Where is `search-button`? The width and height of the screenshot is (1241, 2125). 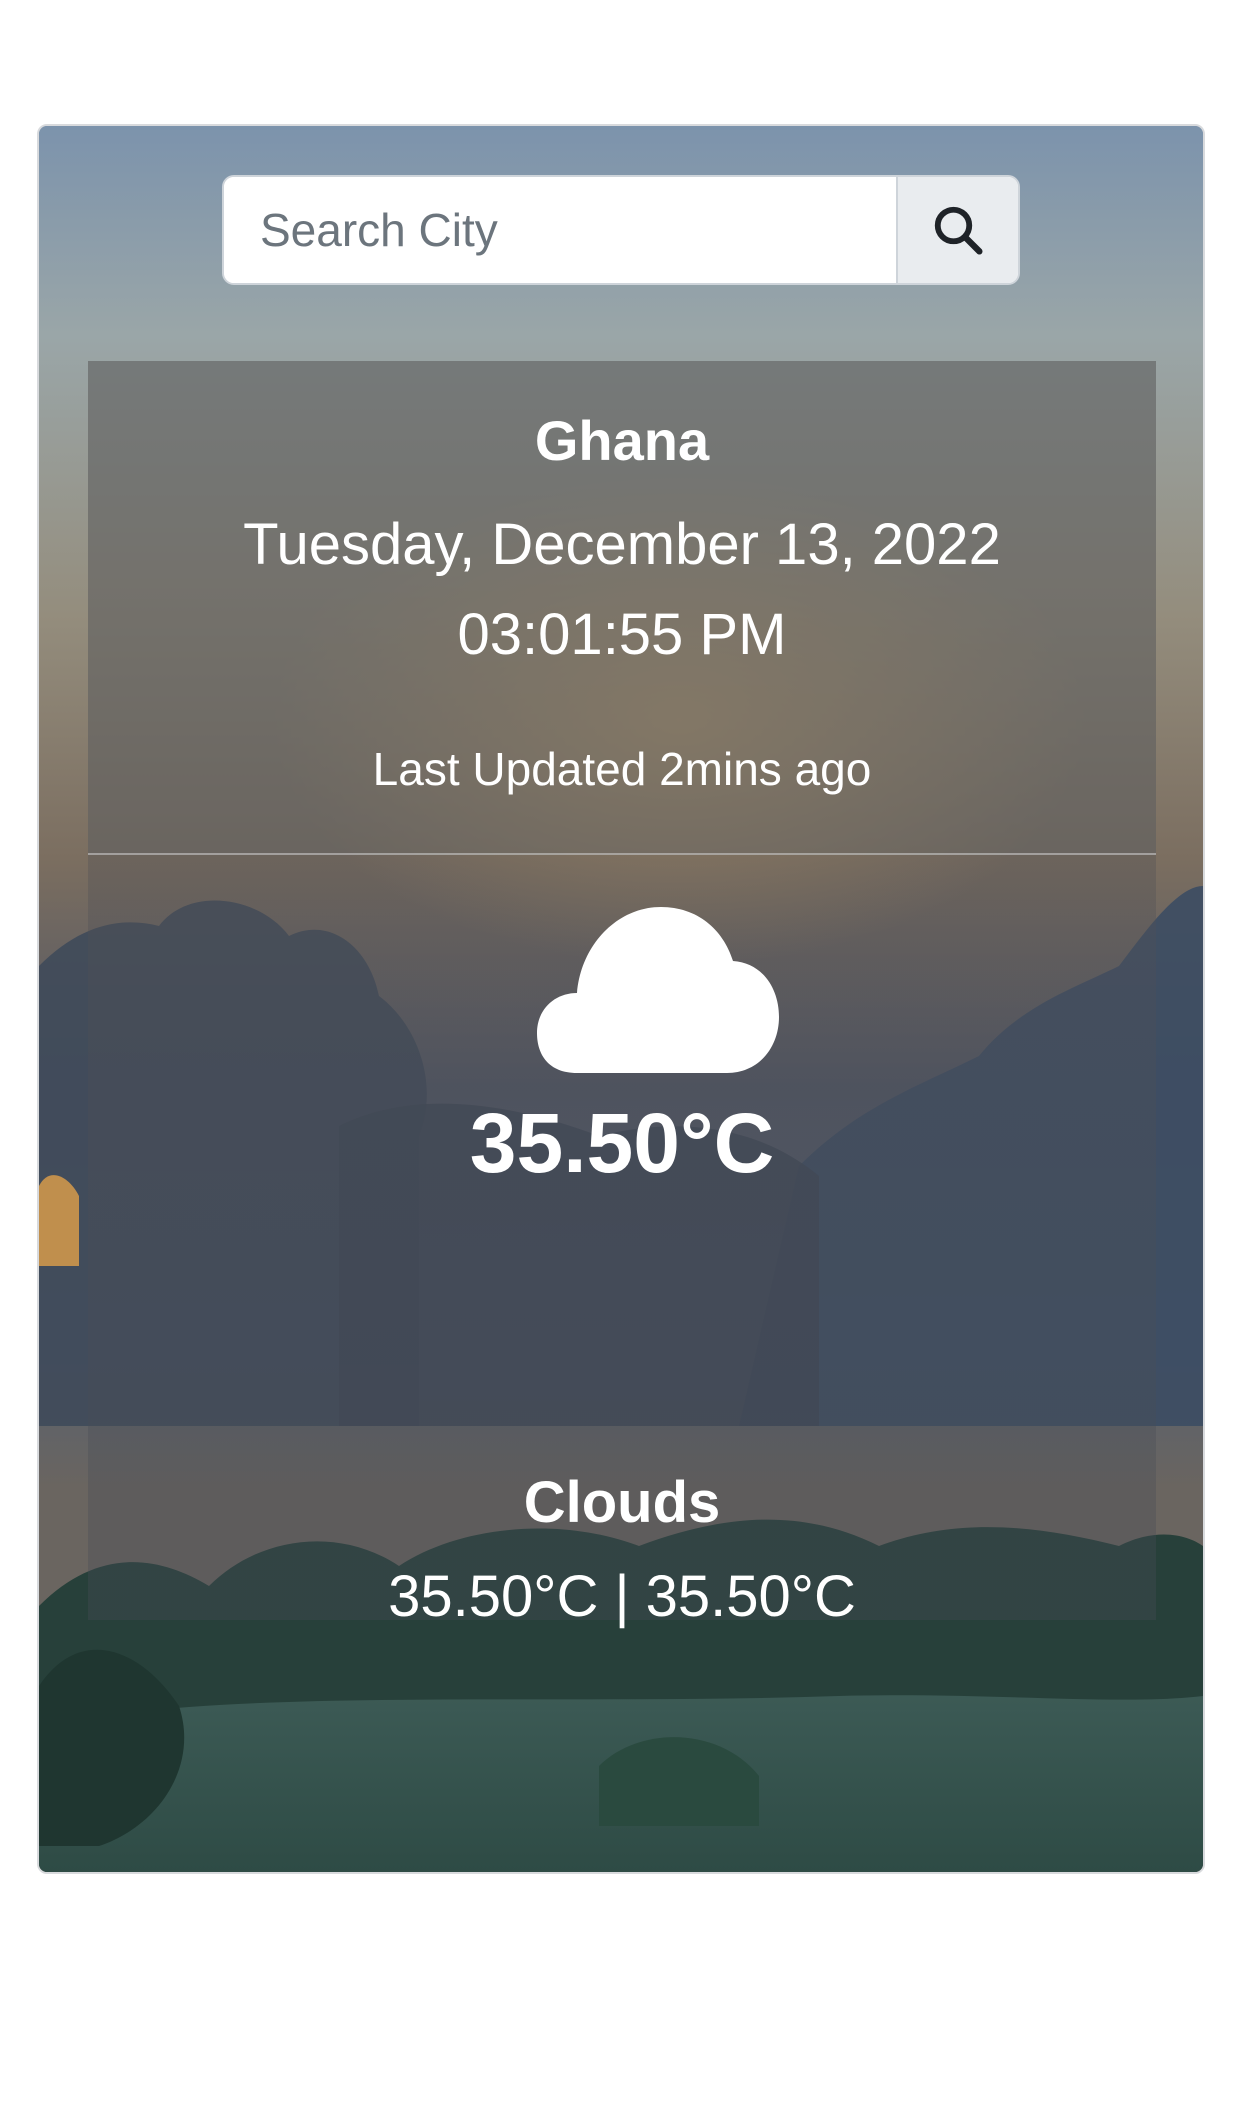 search-button is located at coordinates (957, 230).